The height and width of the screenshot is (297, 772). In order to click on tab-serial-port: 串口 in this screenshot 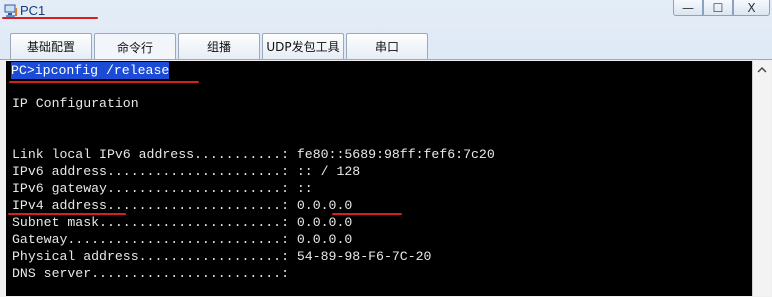, I will do `click(387, 46)`.